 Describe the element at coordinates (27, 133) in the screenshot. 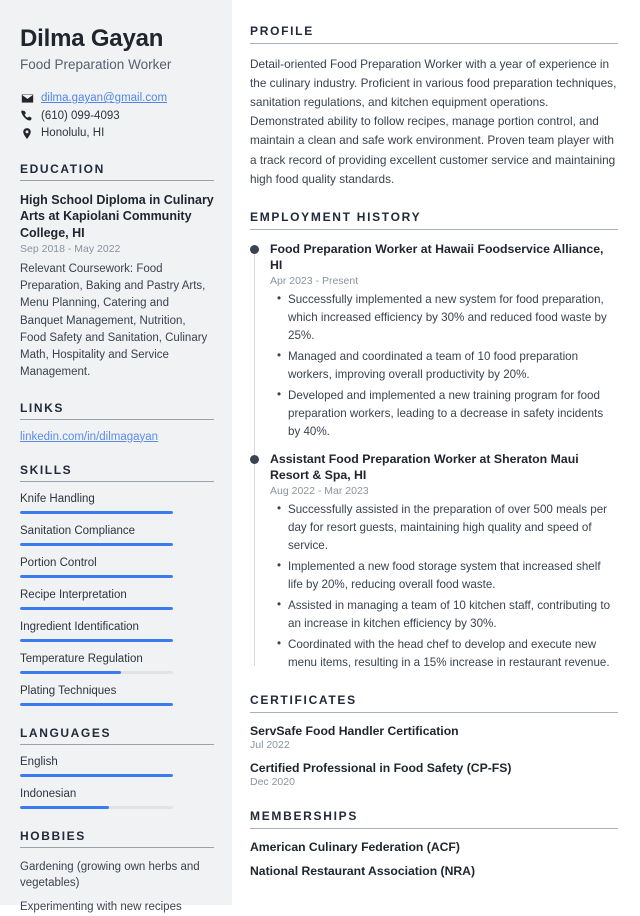

I see `location-pin-icon` at that location.